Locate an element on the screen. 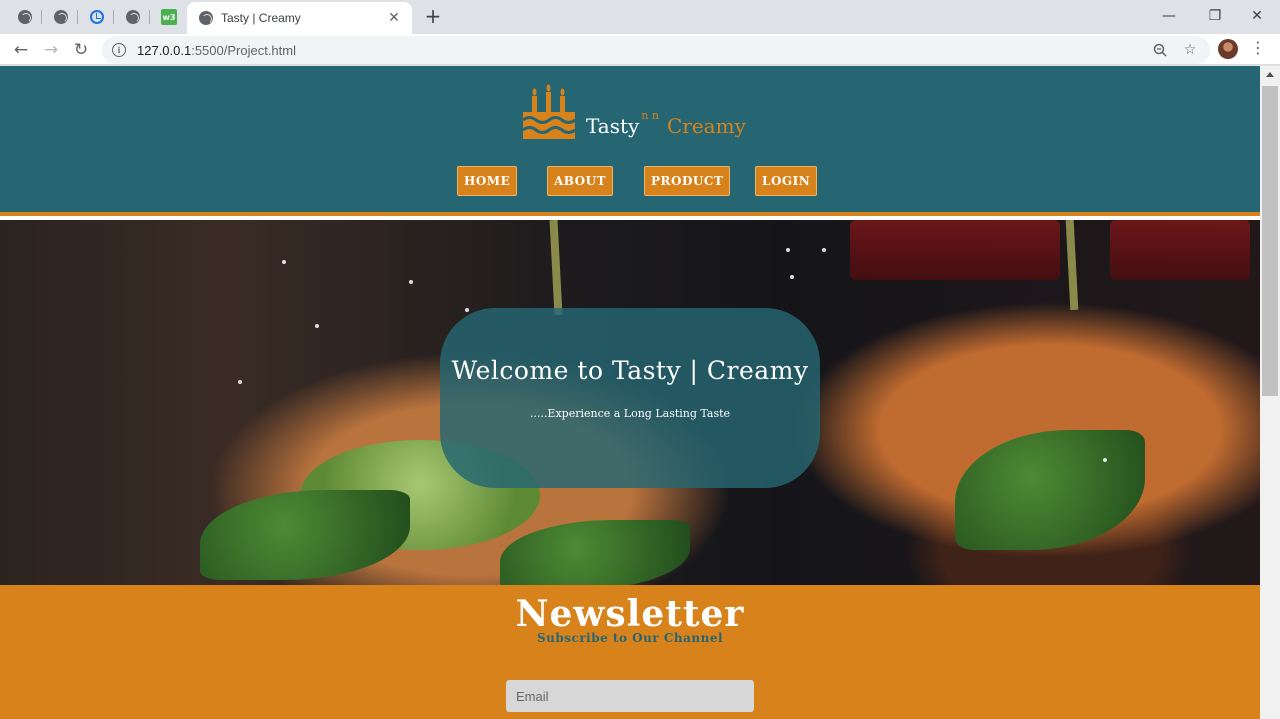 The image size is (1280, 719). menu-dots-icon: ⋮ is located at coordinates (1258, 49).